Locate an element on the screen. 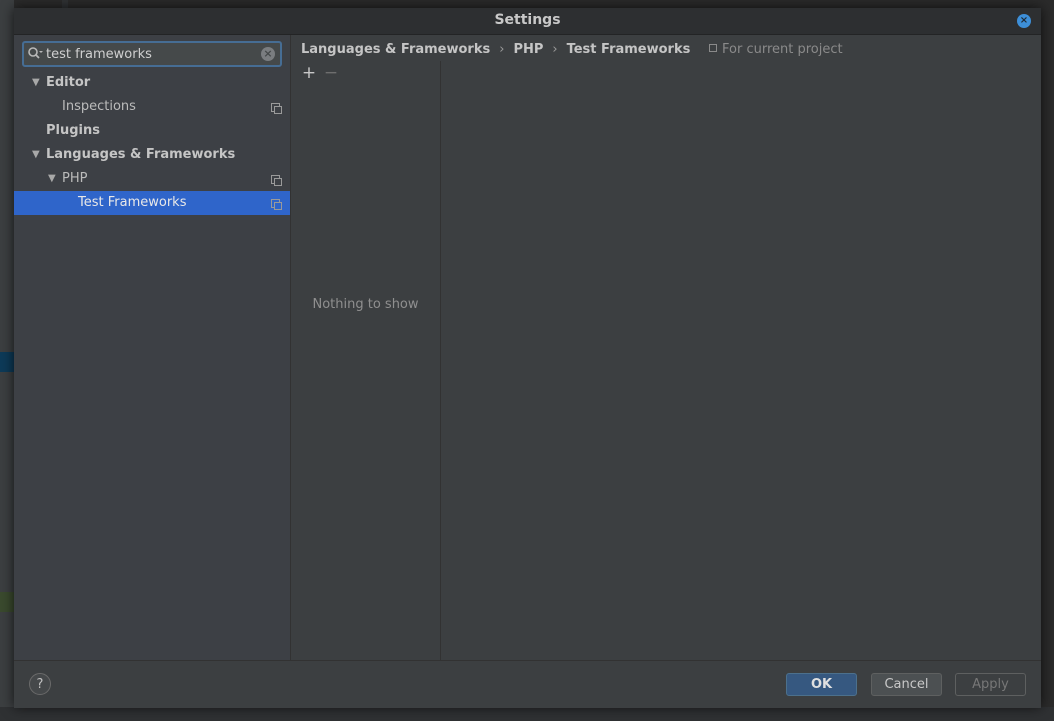 Image resolution: width=1054 pixels, height=721 pixels. close-icon: × is located at coordinates (1024, 21).